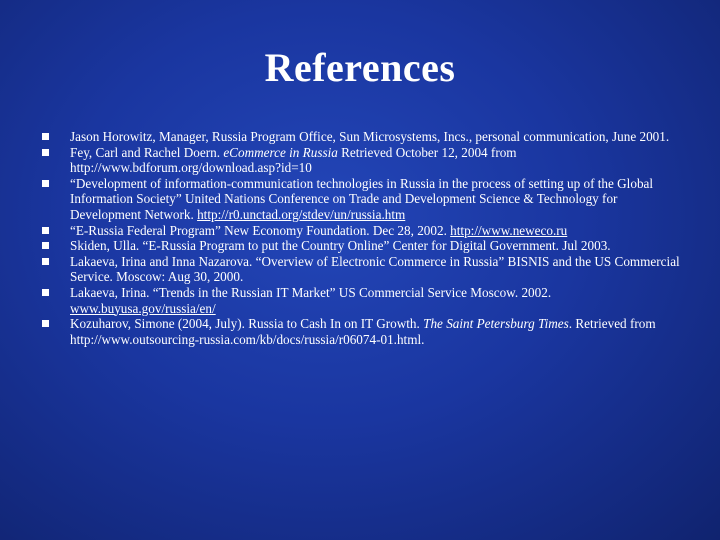  Describe the element at coordinates (147, 152) in the screenshot. I see `reference-text: Fey, Carl and Rachel Doern.` at that location.